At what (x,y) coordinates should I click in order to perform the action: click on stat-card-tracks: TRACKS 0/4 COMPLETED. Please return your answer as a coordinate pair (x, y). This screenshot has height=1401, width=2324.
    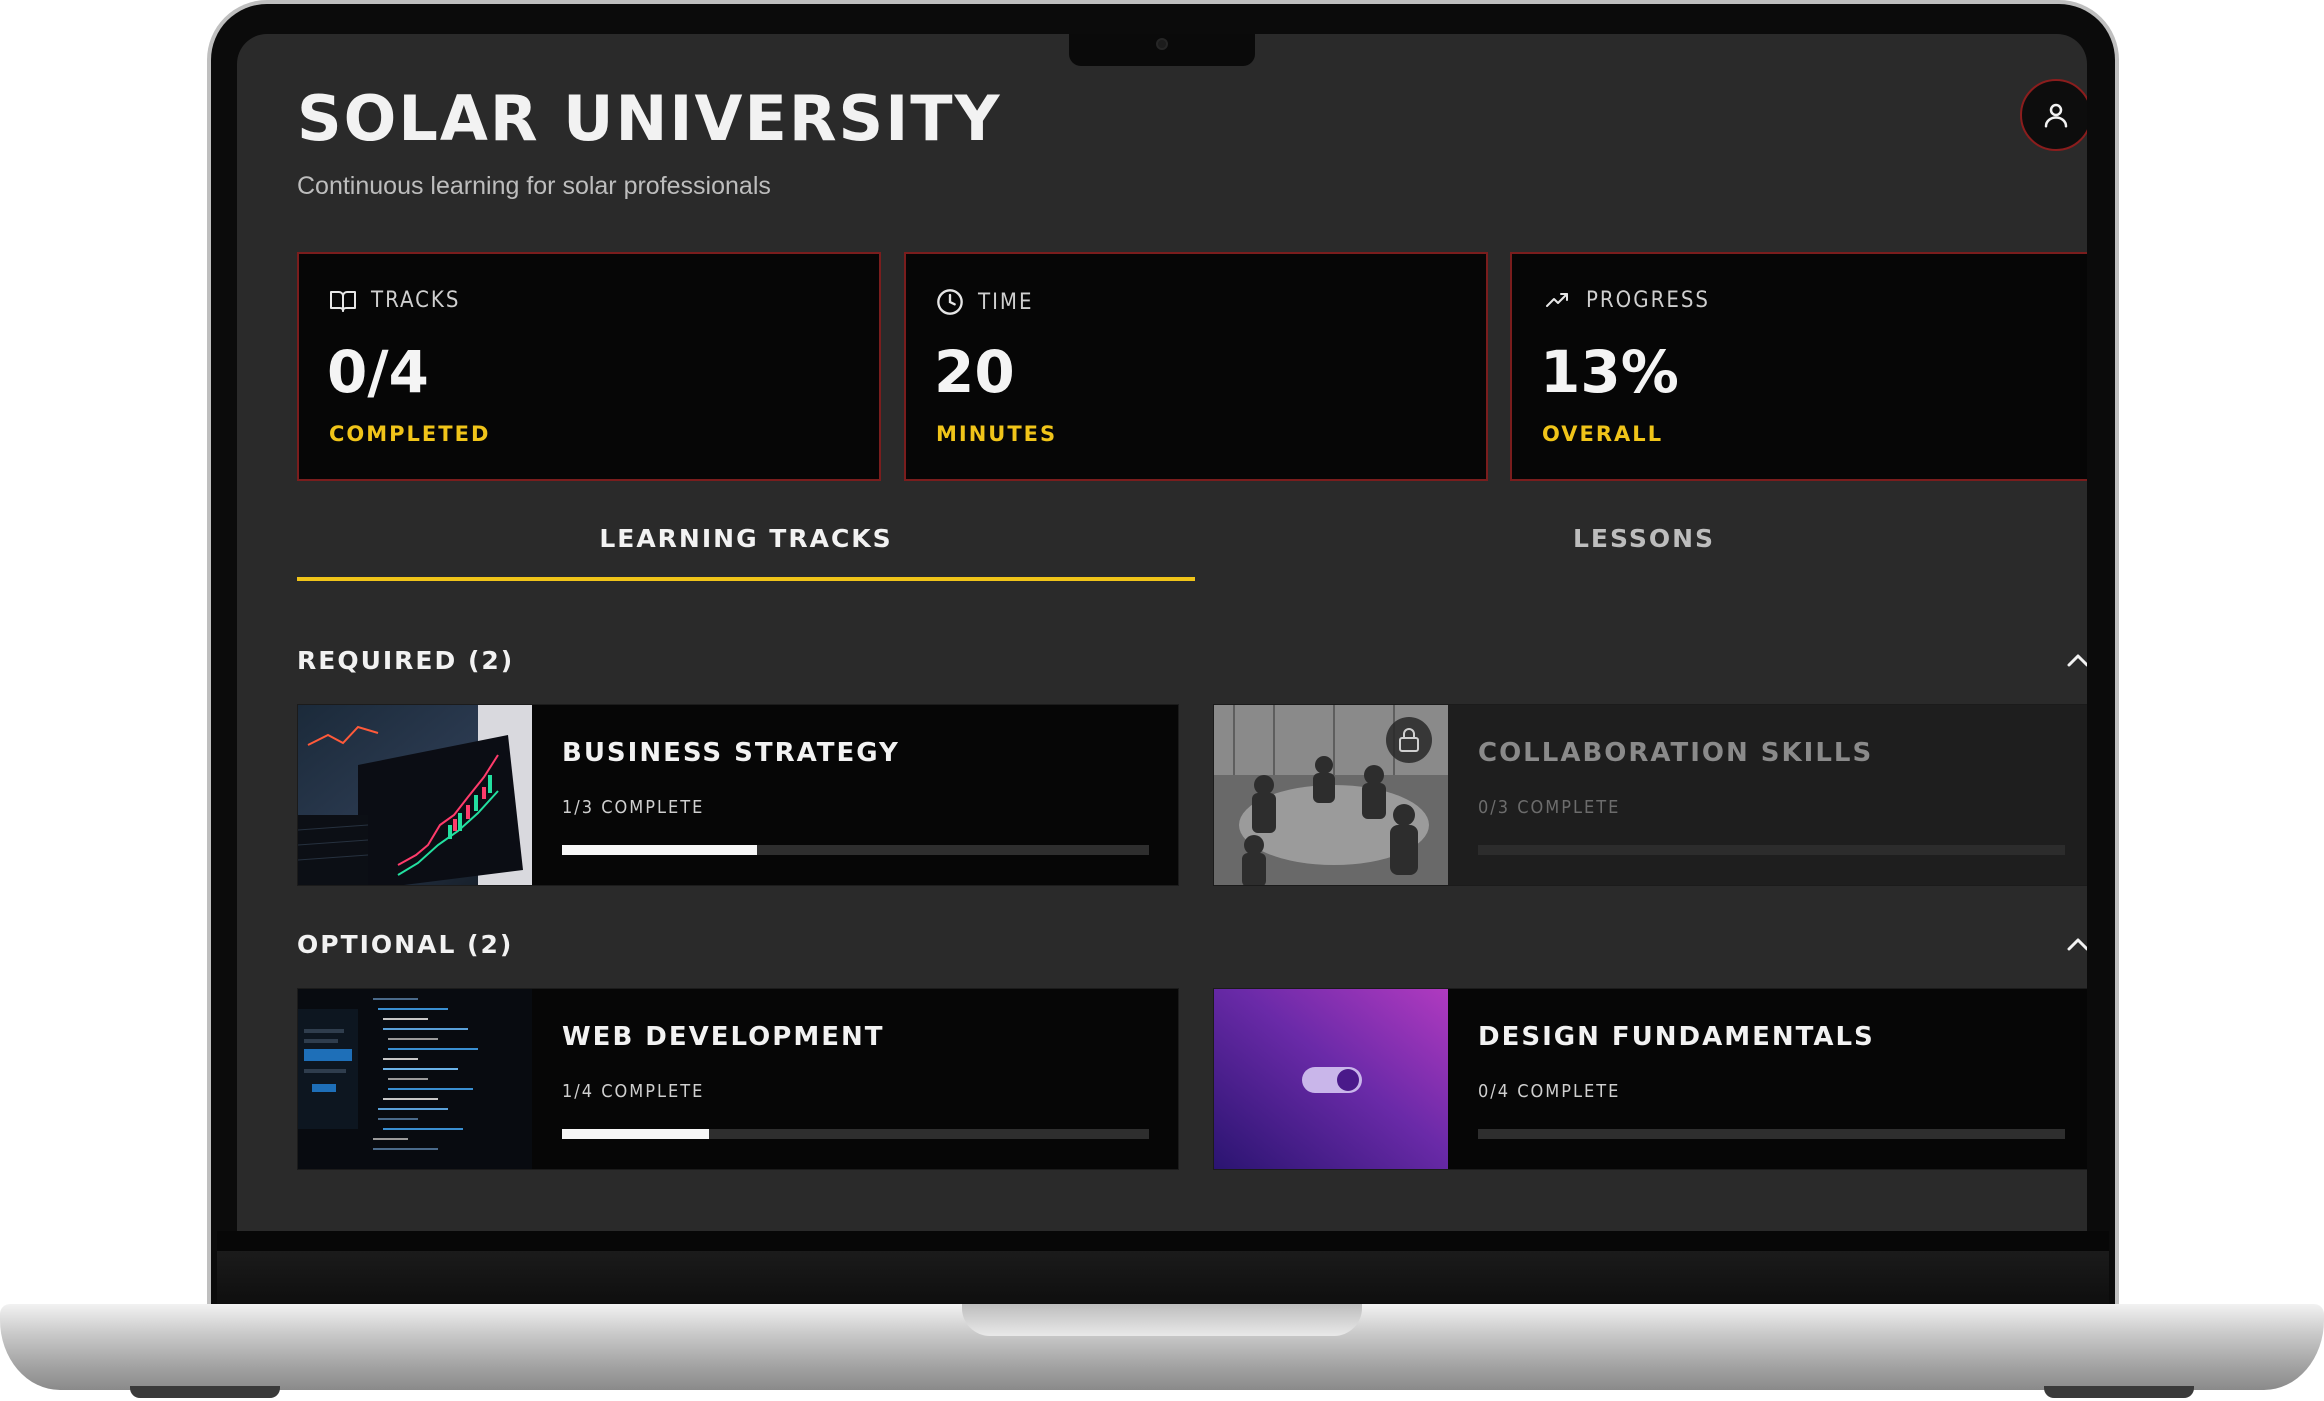
    Looking at the image, I should click on (589, 366).